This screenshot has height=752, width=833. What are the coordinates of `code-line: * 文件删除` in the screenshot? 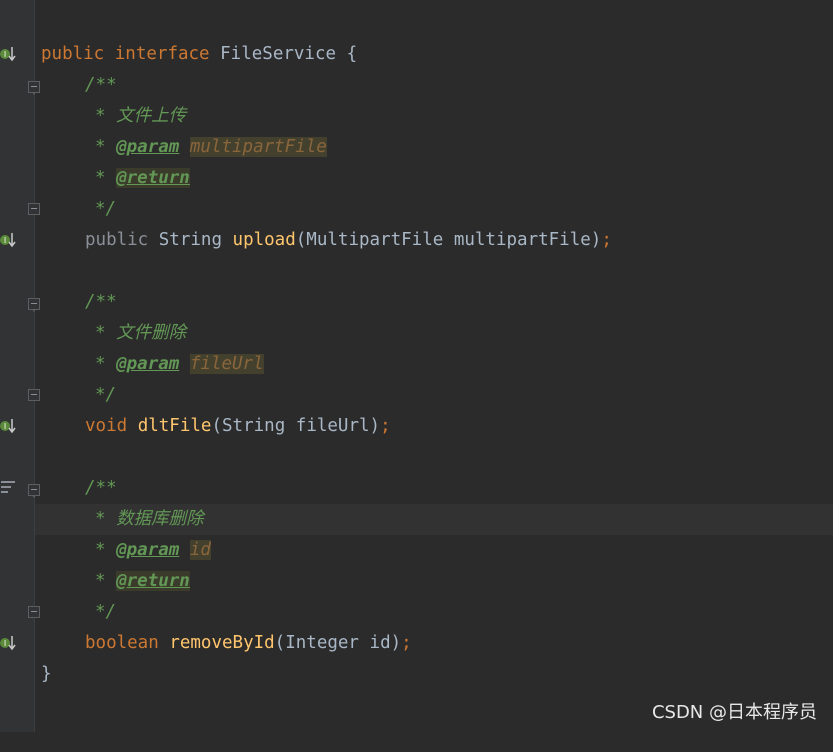 It's located at (434, 333).